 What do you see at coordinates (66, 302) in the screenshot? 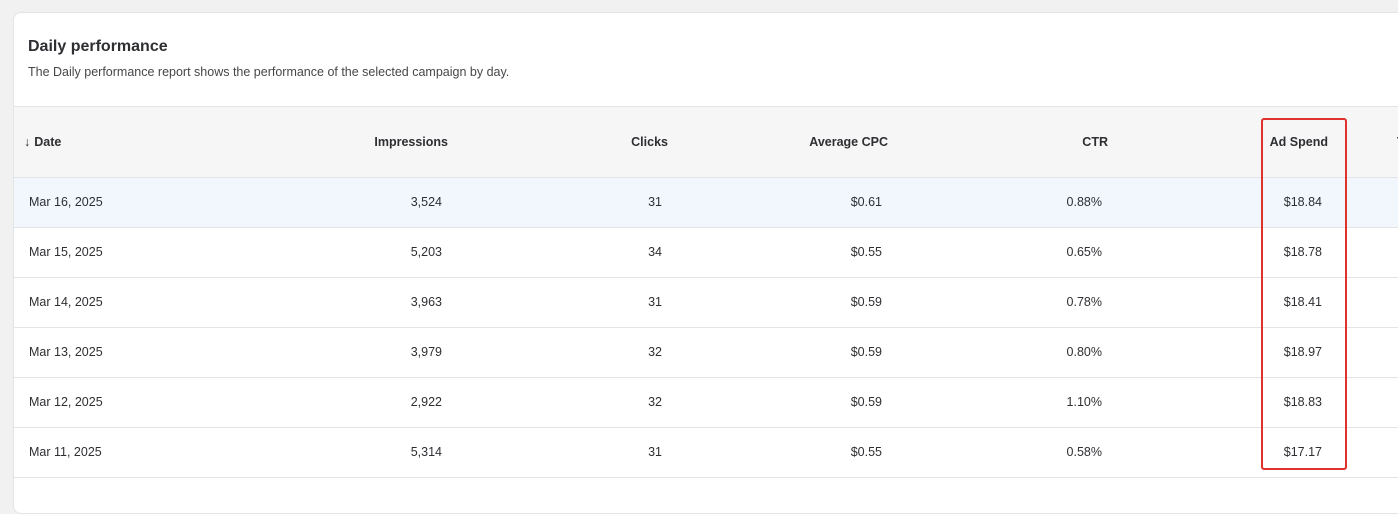
I see `cell-date: Mar 14, 2025` at bounding box center [66, 302].